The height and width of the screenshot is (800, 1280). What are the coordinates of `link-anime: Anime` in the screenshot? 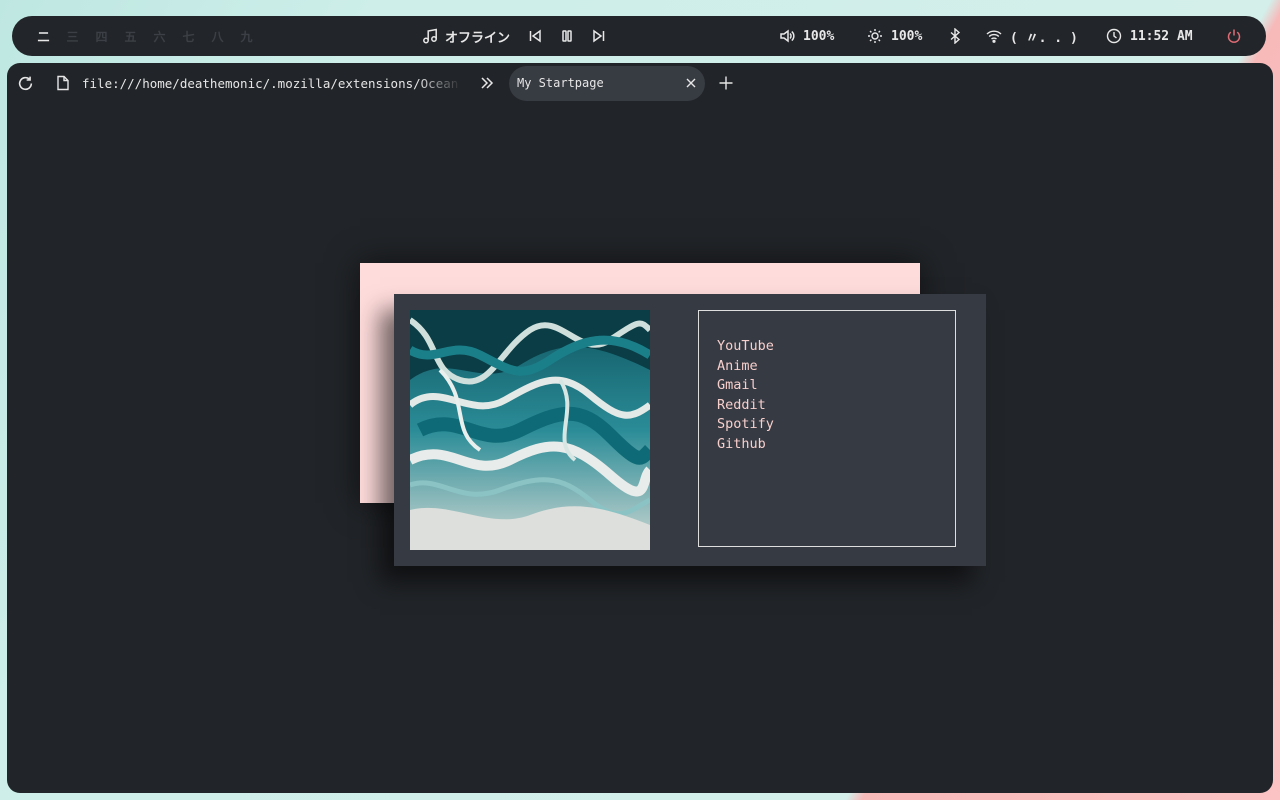 It's located at (836, 367).